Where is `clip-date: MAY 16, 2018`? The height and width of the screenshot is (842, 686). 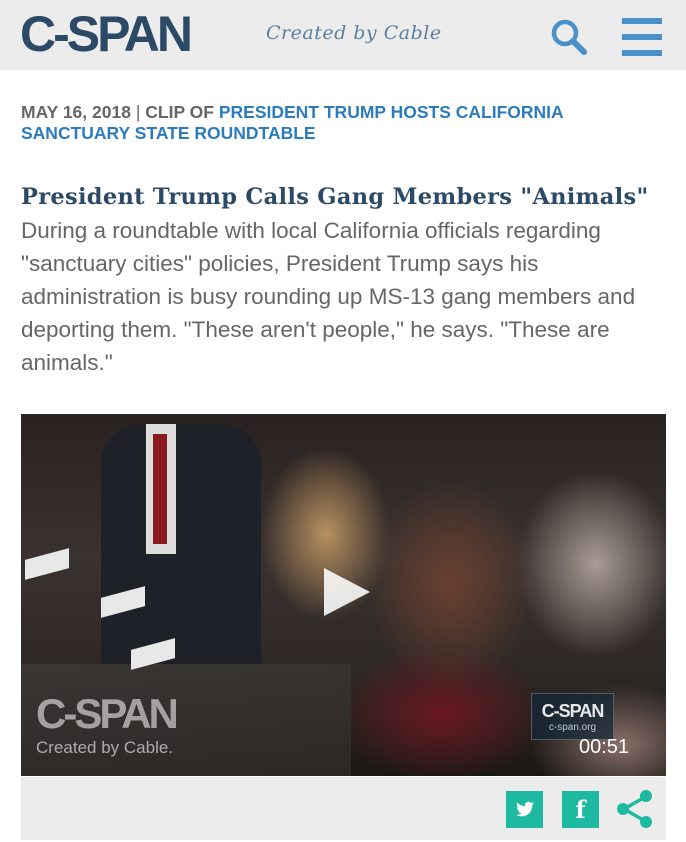
clip-date: MAY 16, 2018 is located at coordinates (76, 112).